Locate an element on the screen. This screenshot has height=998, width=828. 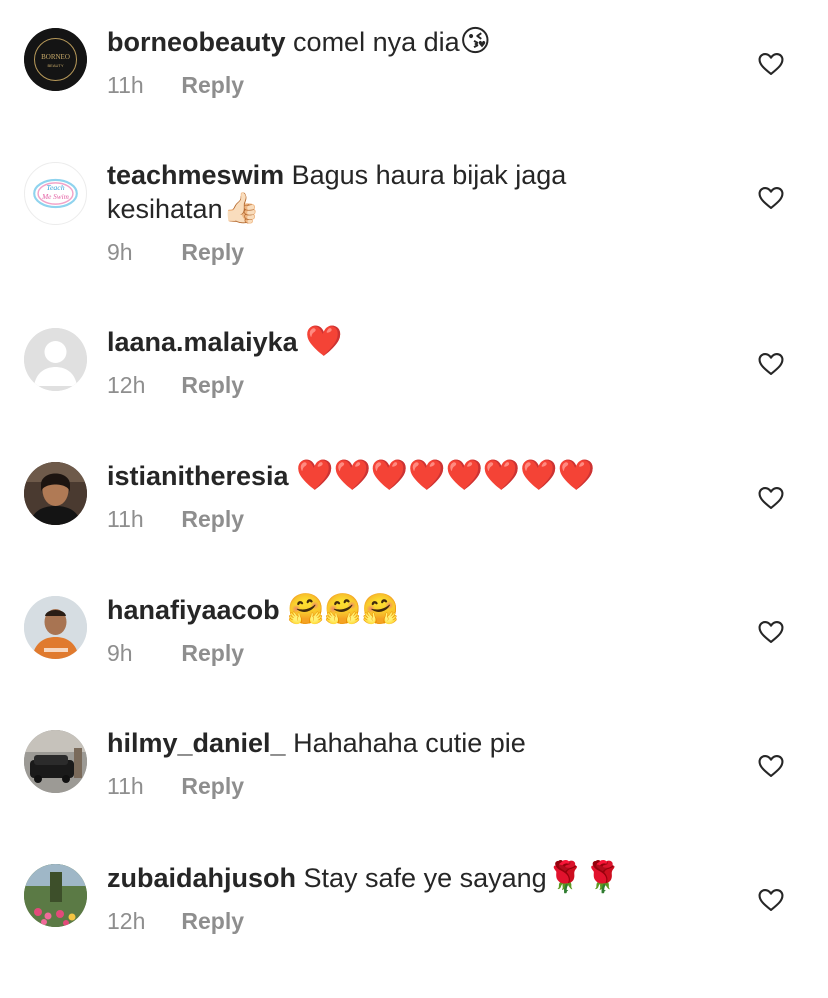
emoji: ❤️ is located at coordinates (324, 341).